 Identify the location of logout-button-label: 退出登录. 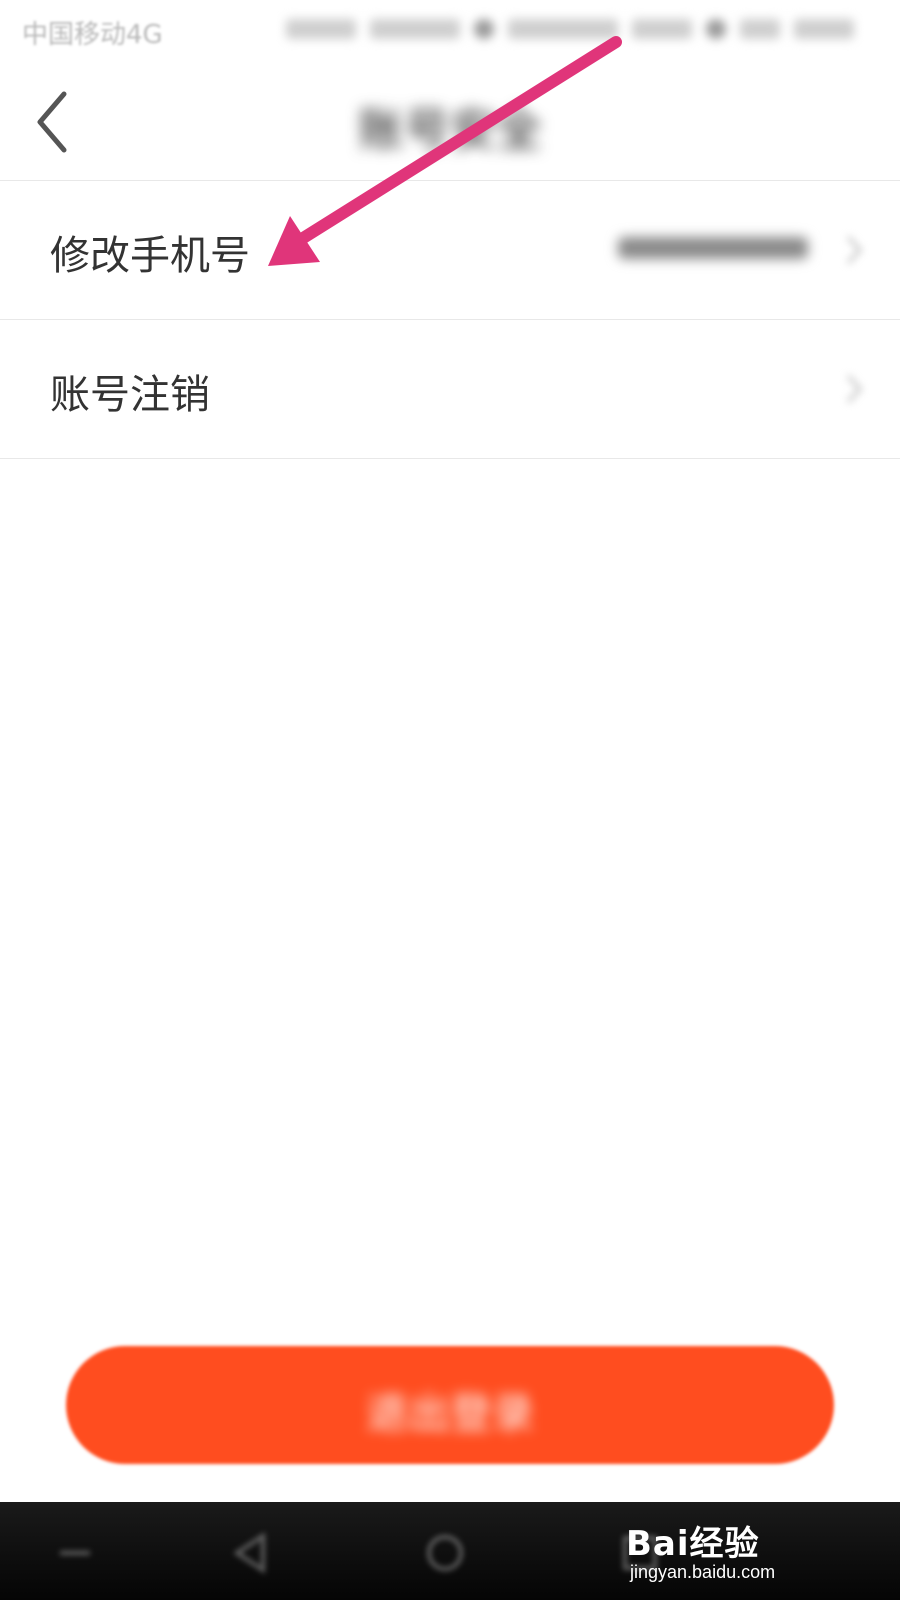
(449, 1413).